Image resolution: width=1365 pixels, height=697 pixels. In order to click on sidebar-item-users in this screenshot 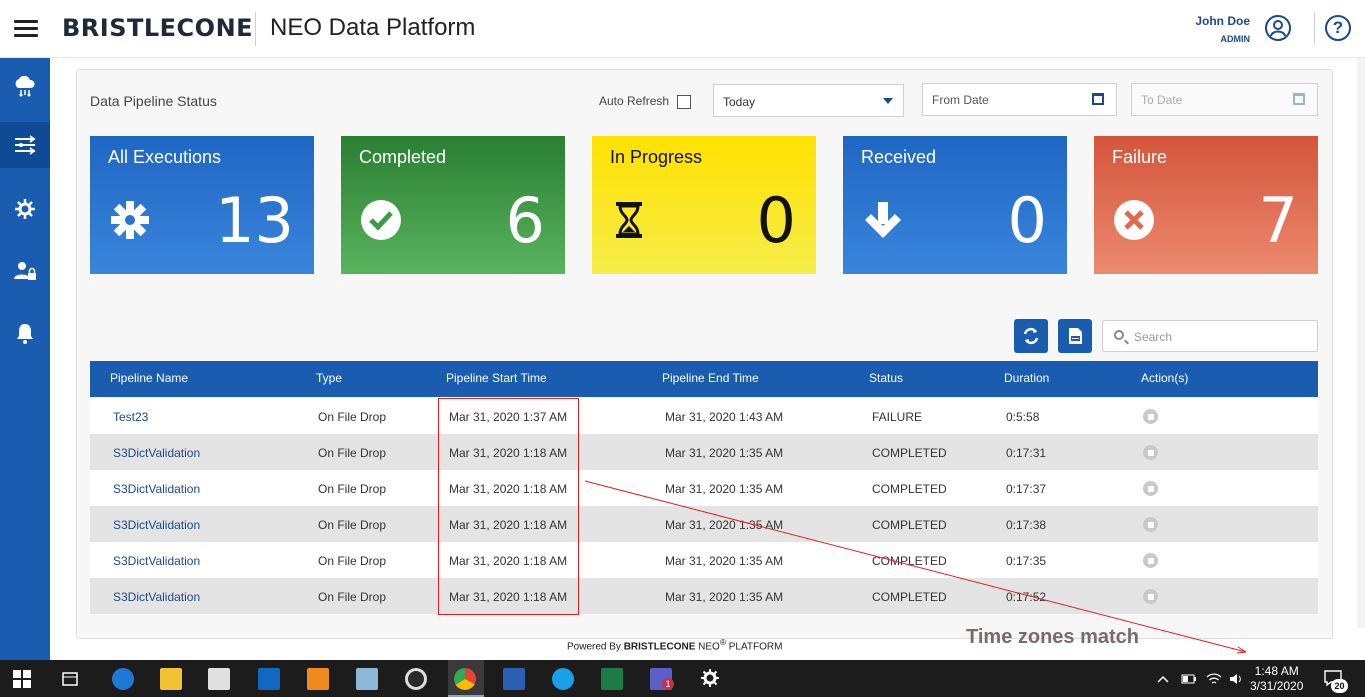, I will do `click(25, 271)`.